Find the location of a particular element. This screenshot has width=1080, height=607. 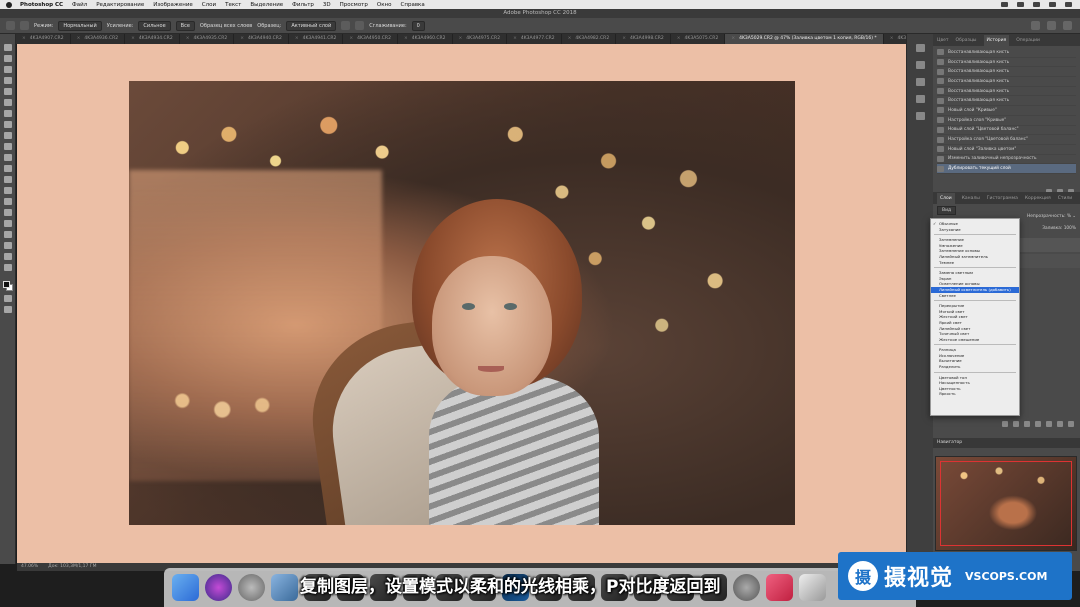

document-tab: ×4K3A5033.CR2 is located at coordinates (895, 39).